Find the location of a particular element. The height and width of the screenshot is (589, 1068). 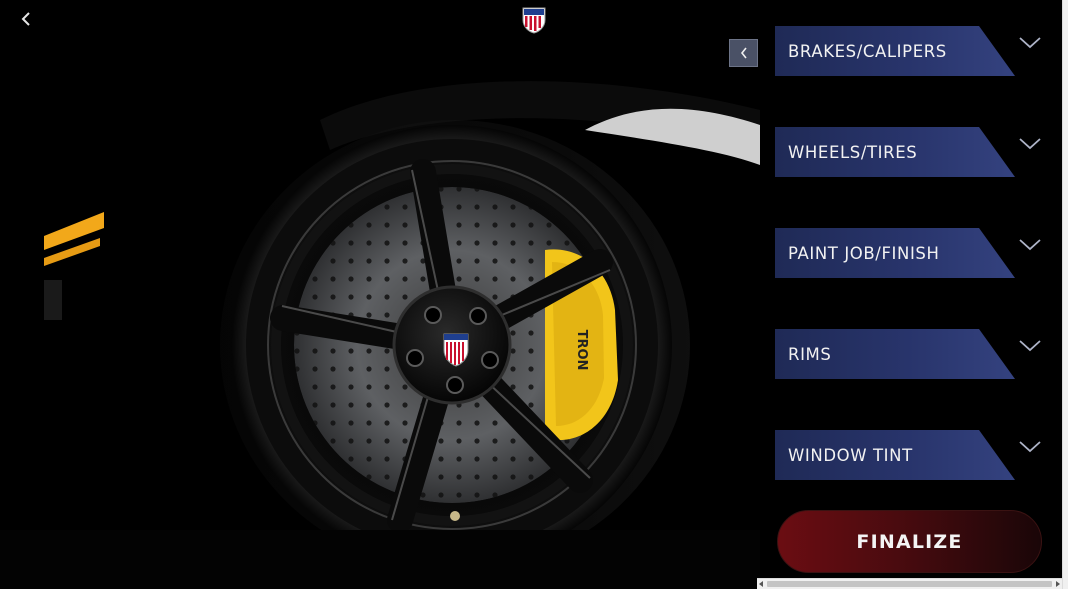

horizontal-scrollbar is located at coordinates (909, 583).